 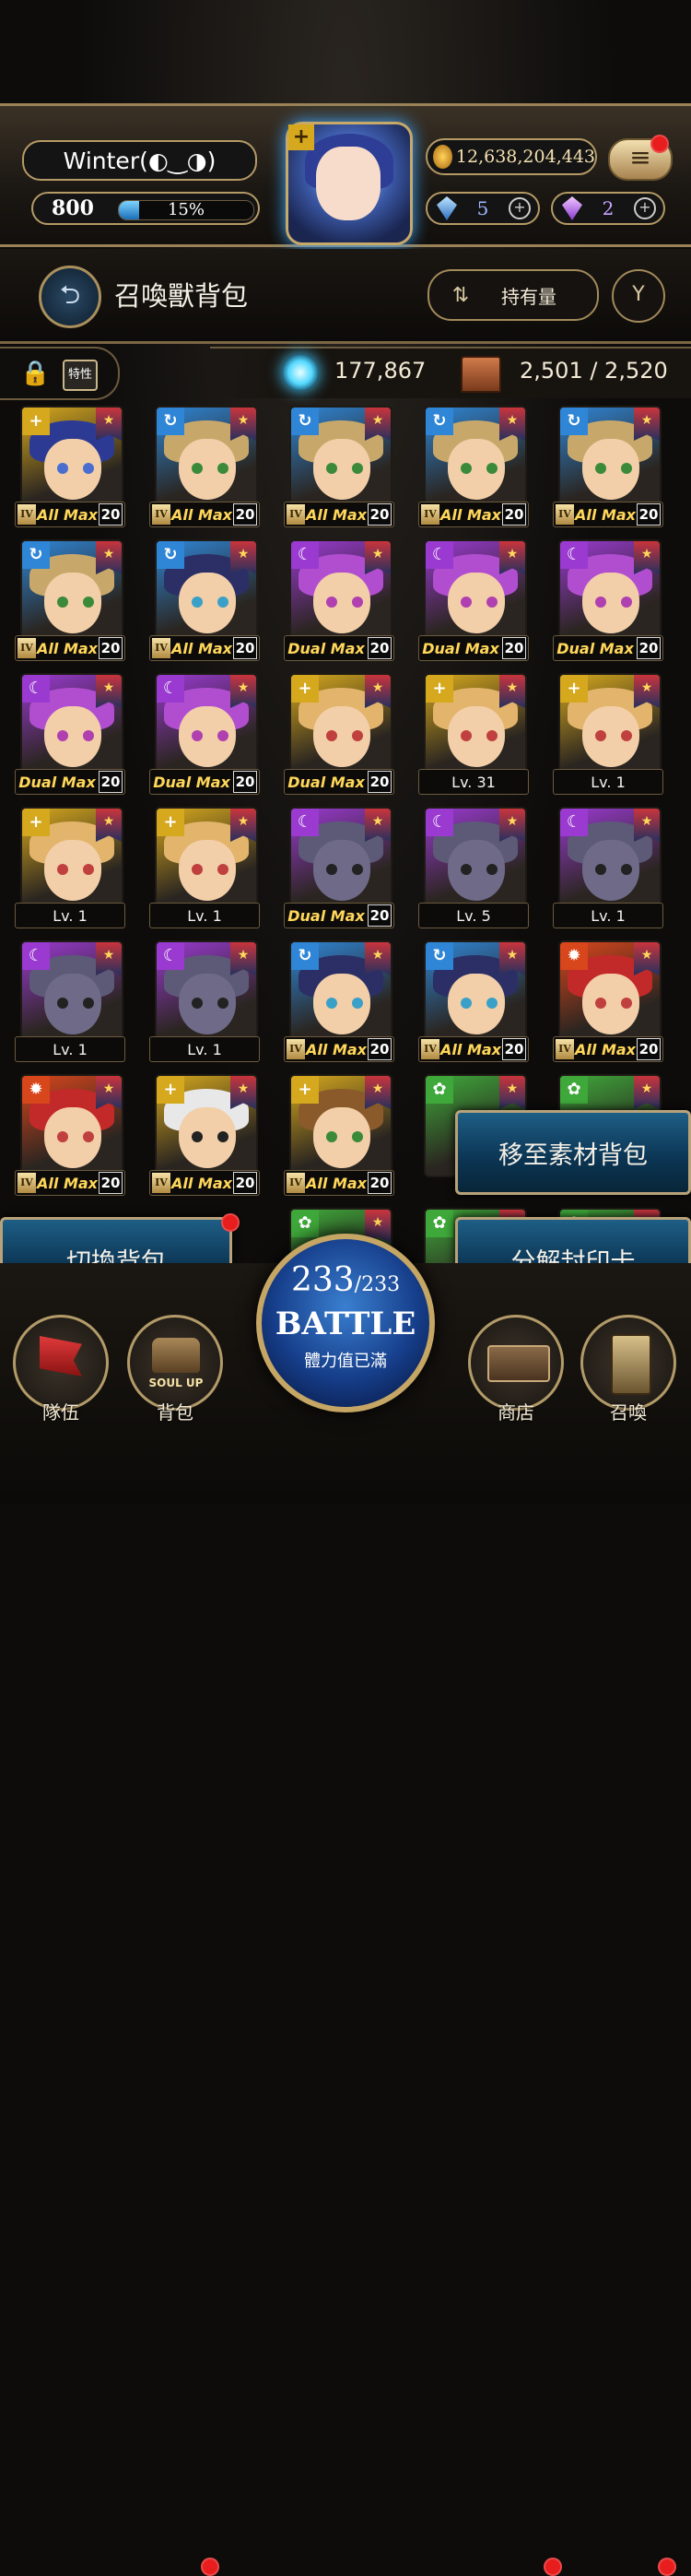 What do you see at coordinates (520, 208) in the screenshot?
I see `add-blue-gem-button: +` at bounding box center [520, 208].